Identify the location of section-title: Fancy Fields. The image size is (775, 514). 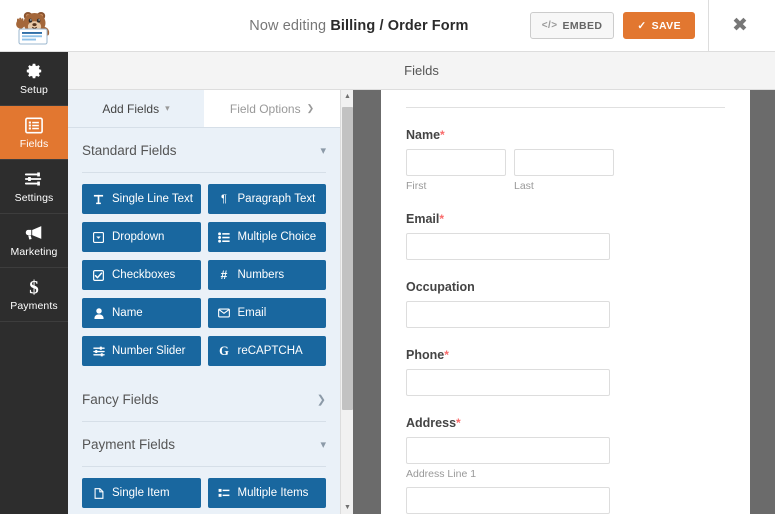
(120, 399).